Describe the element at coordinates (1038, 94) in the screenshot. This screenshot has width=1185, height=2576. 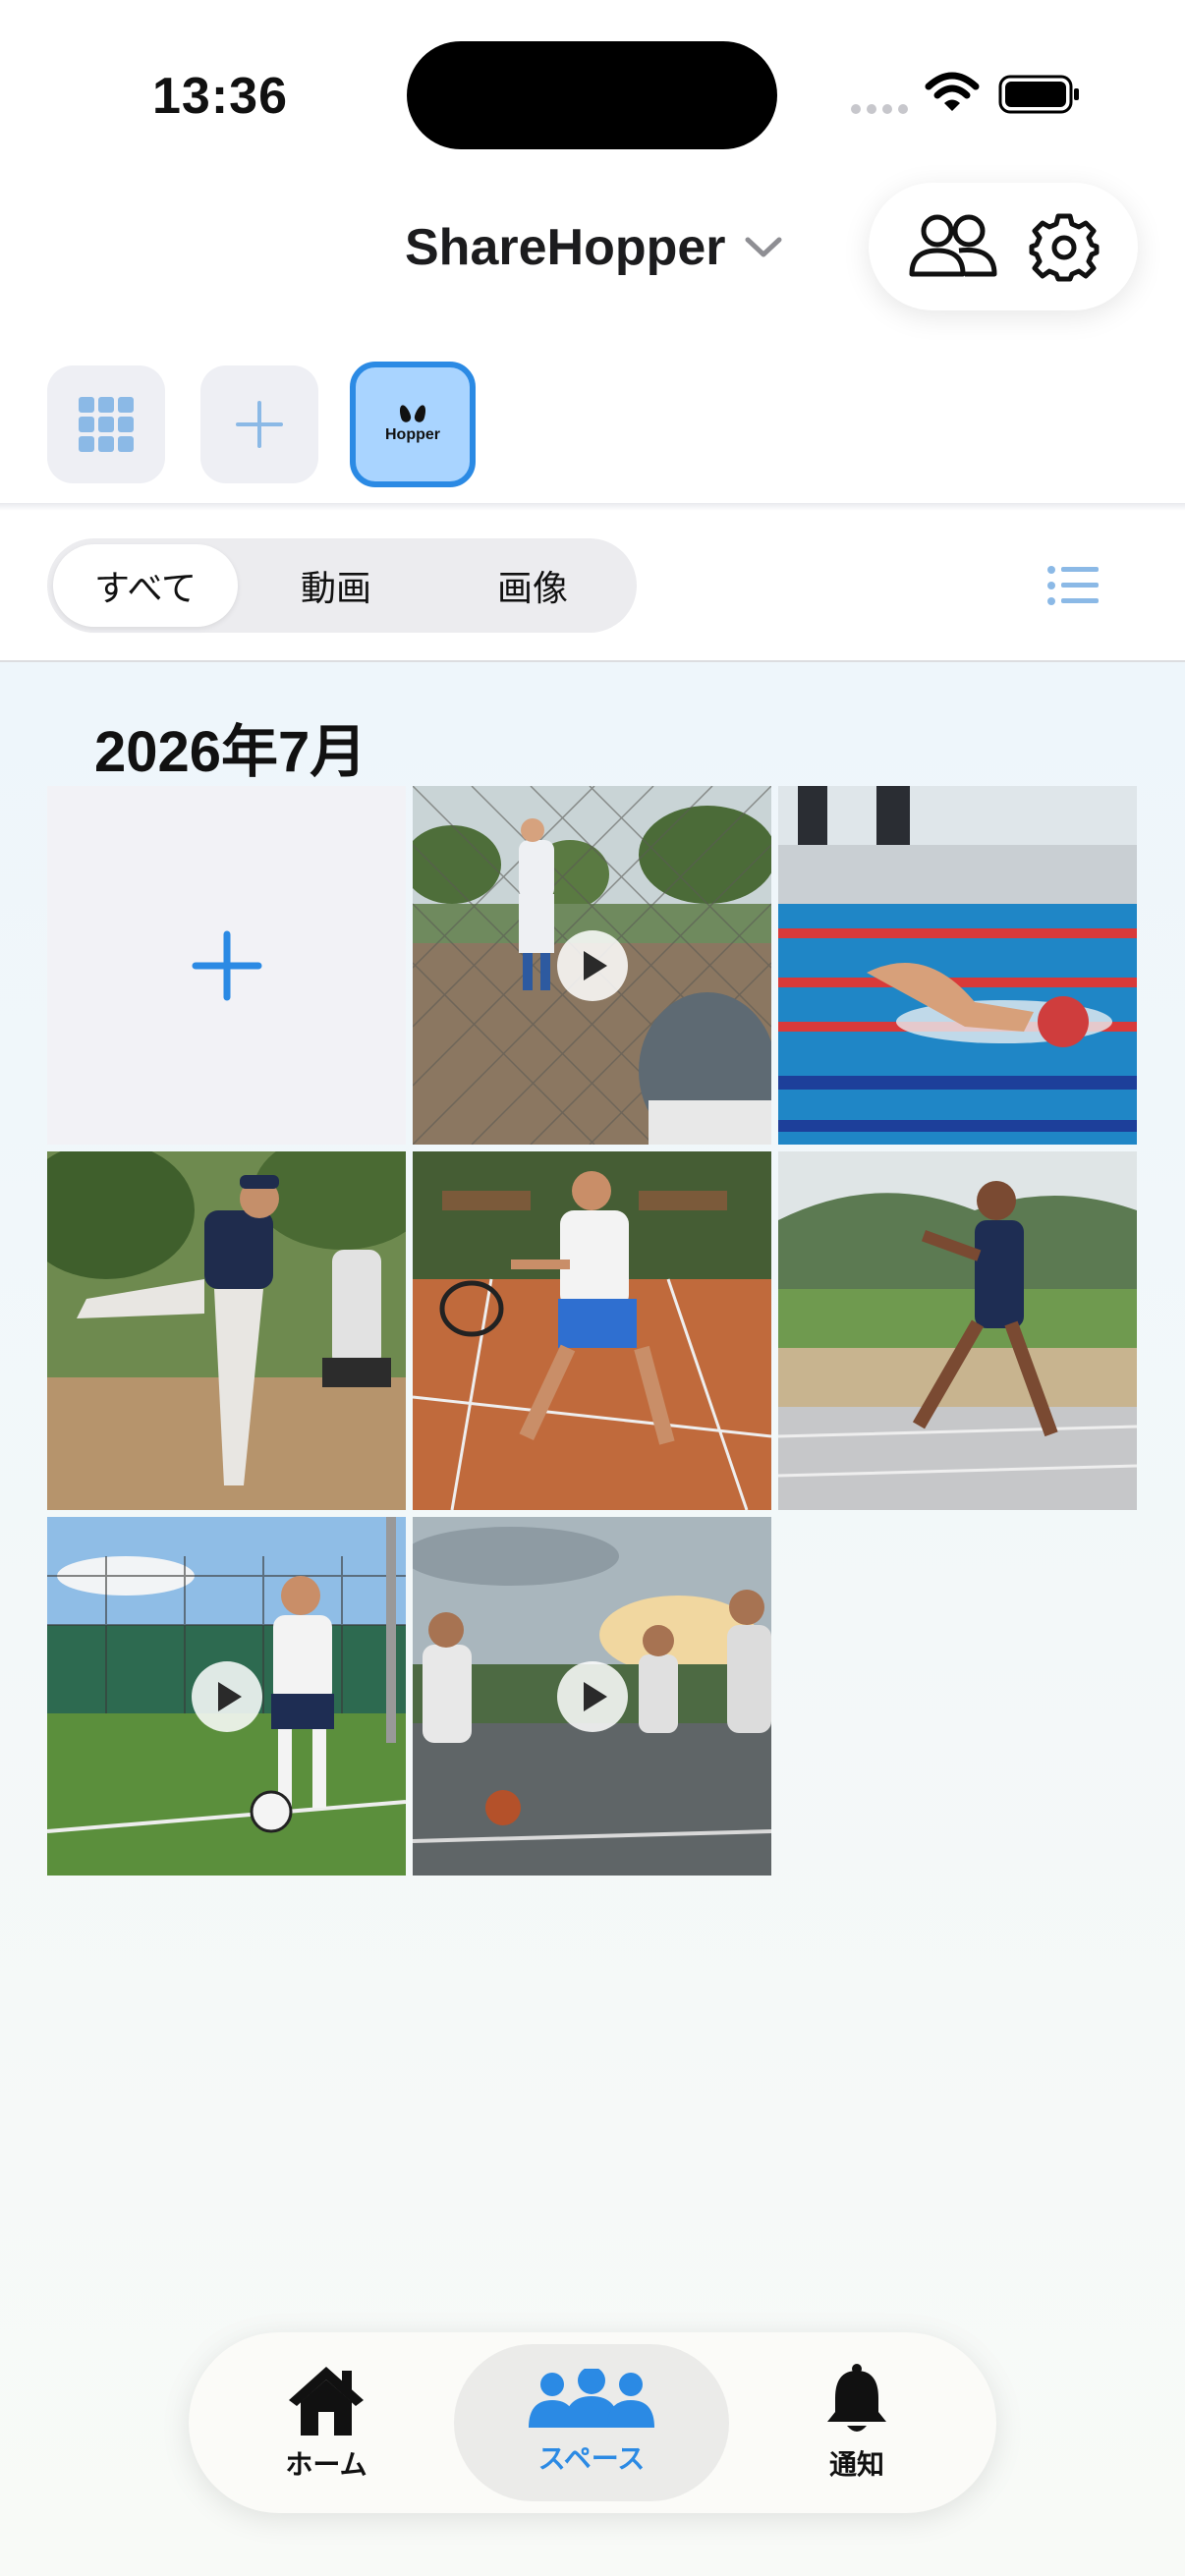
I see `battery-icon` at that location.